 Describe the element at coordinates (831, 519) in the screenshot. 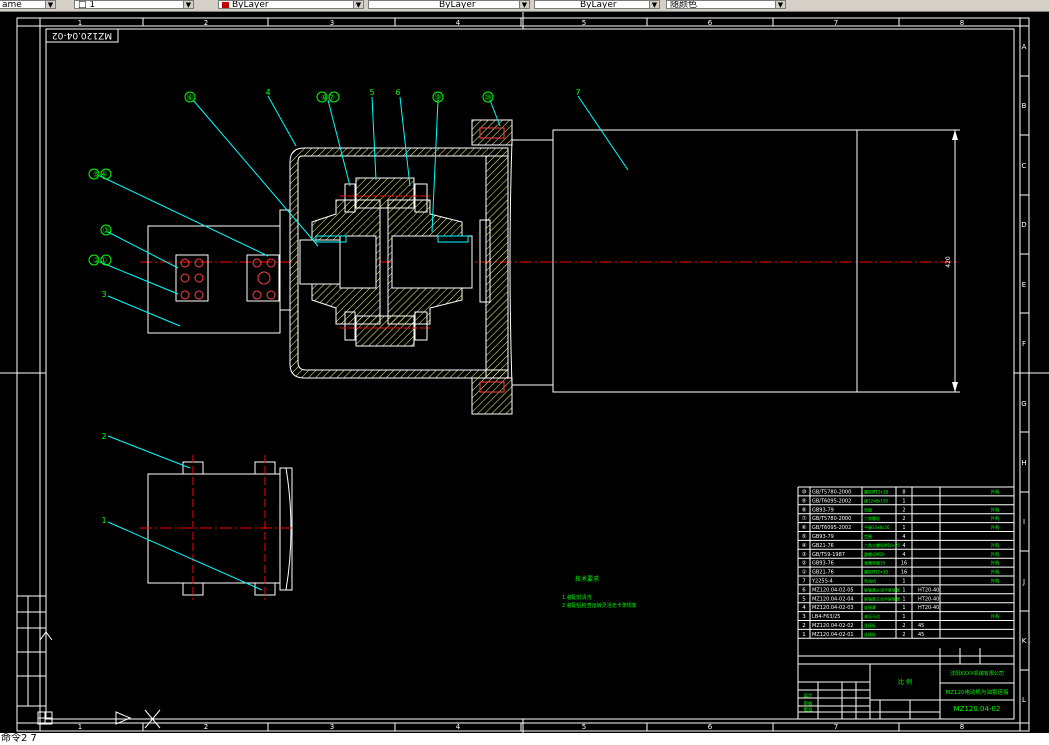

I see `table-cell: GB/T5780-2000` at that location.